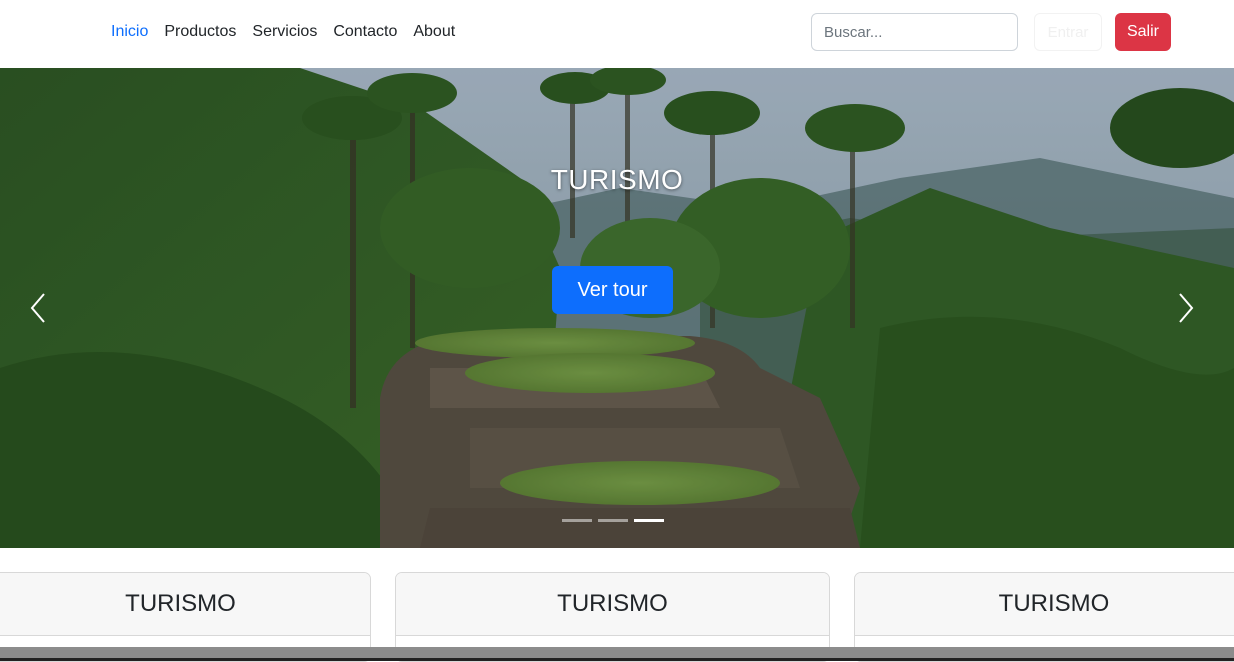  Describe the element at coordinates (365, 32) in the screenshot. I see `nav-link-contacto: Contacto` at that location.